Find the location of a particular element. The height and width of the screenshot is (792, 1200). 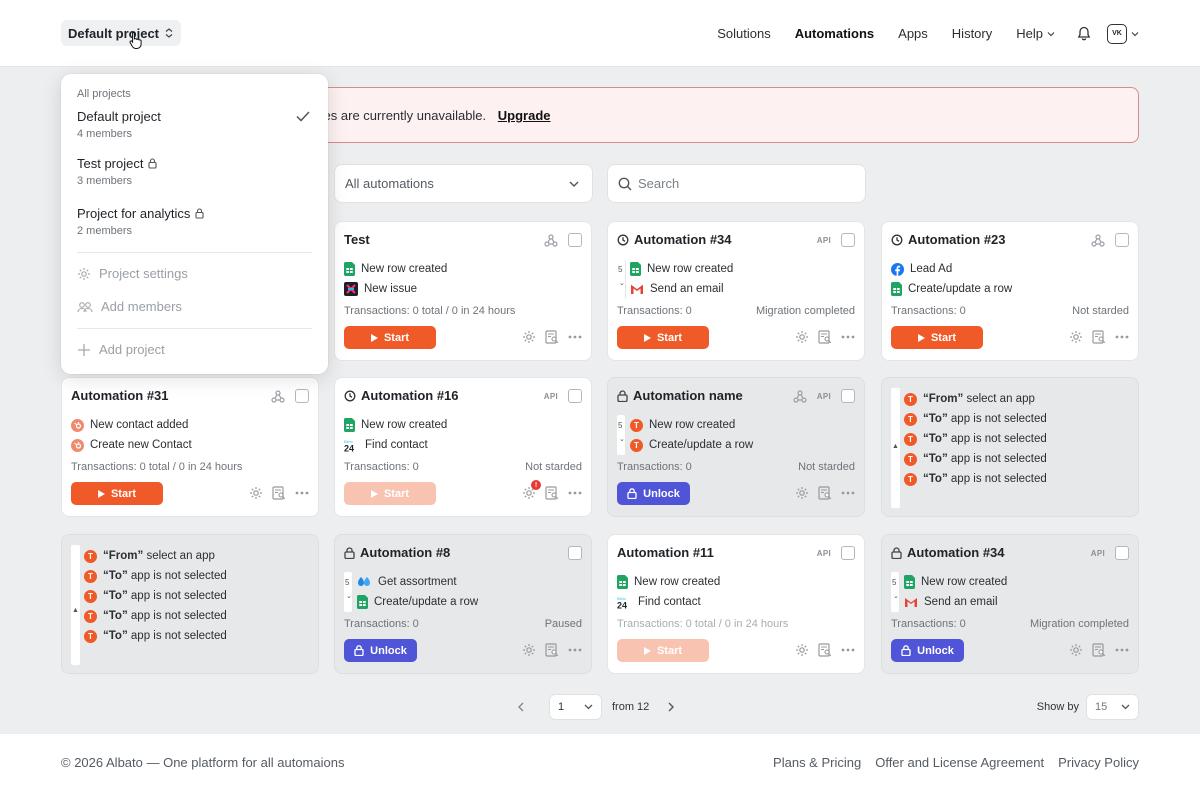

user-avatar-menu: VK is located at coordinates (1123, 33).